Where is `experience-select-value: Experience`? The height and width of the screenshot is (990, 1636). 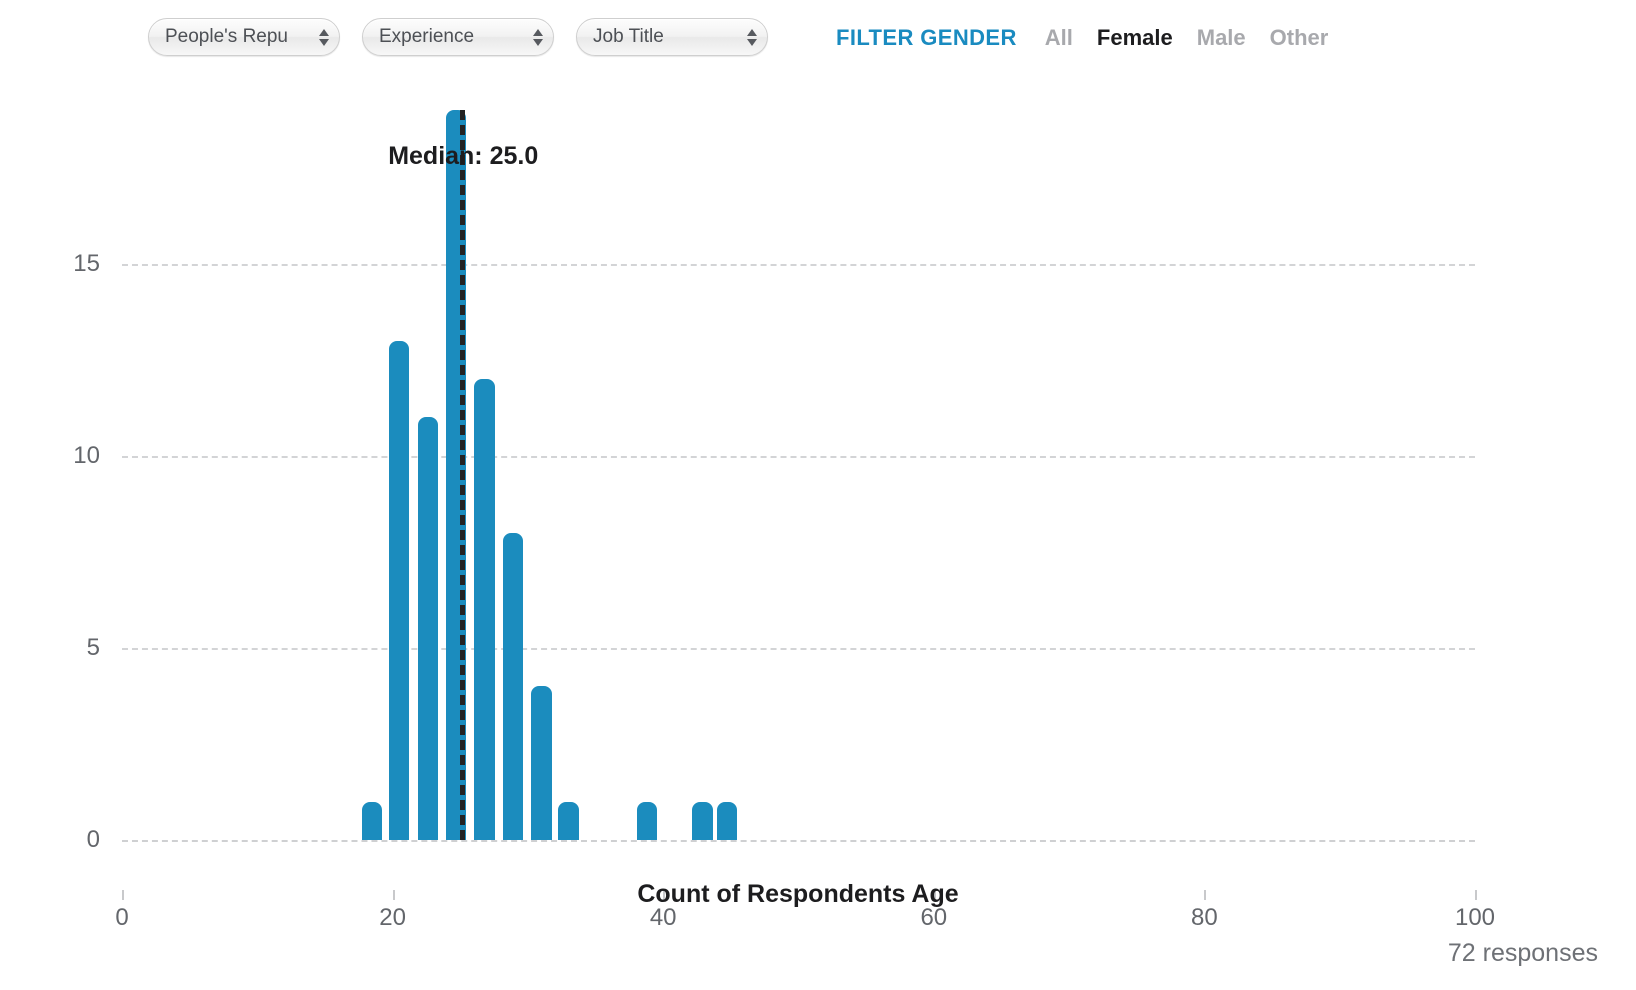
experience-select-value: Experience is located at coordinates (427, 36).